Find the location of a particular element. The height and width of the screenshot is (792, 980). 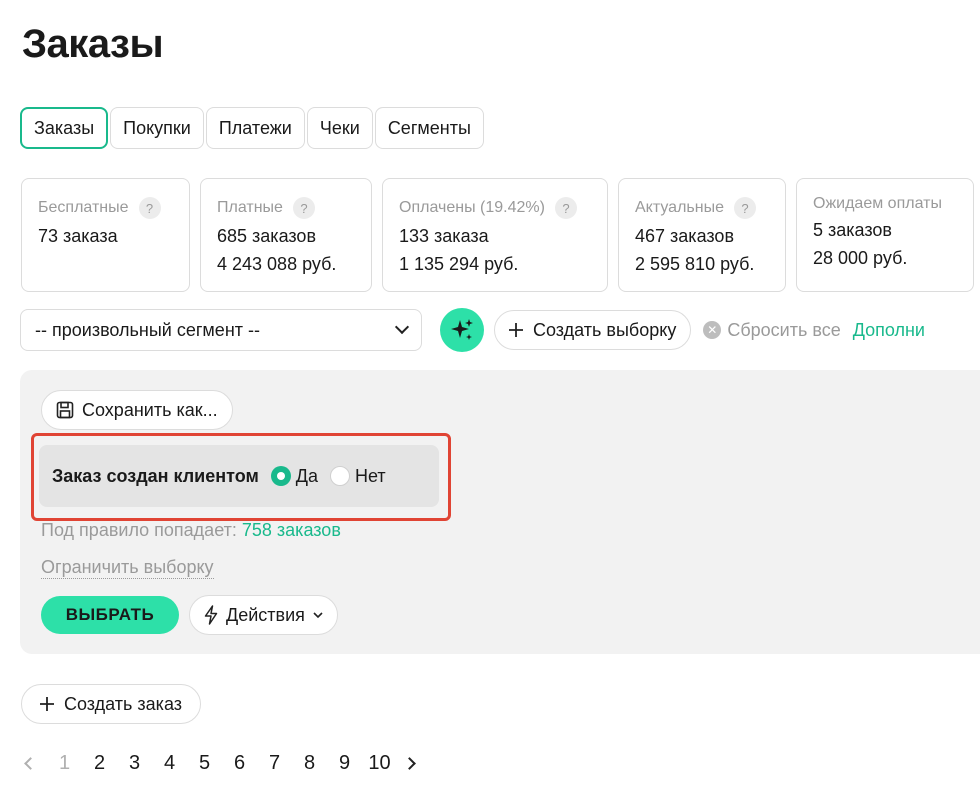

stat-amount: 4 243 088 руб. is located at coordinates (277, 264).